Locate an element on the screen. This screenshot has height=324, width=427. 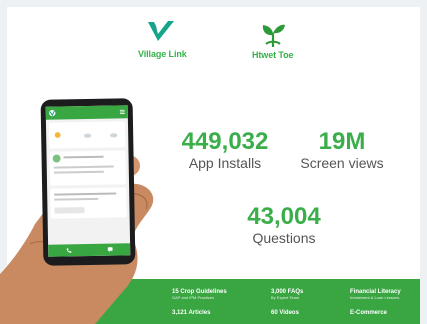
stat-label: Questions is located at coordinates (284, 238).